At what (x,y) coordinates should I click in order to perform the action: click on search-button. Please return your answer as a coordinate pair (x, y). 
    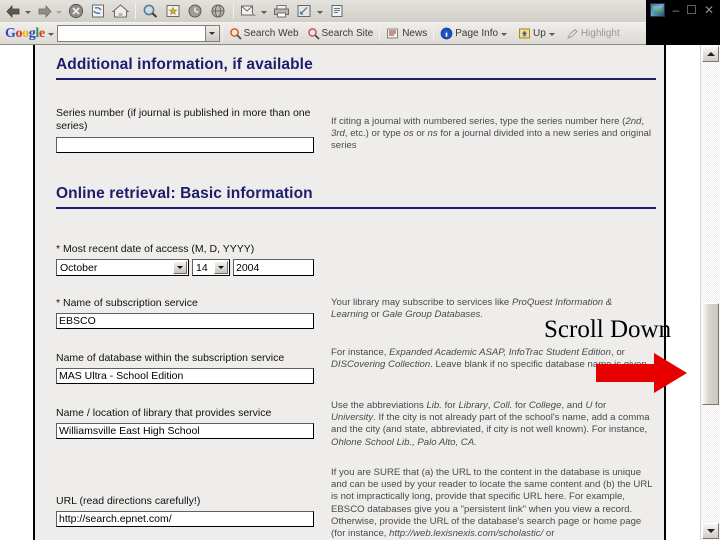
    Looking at the image, I should click on (150, 11).